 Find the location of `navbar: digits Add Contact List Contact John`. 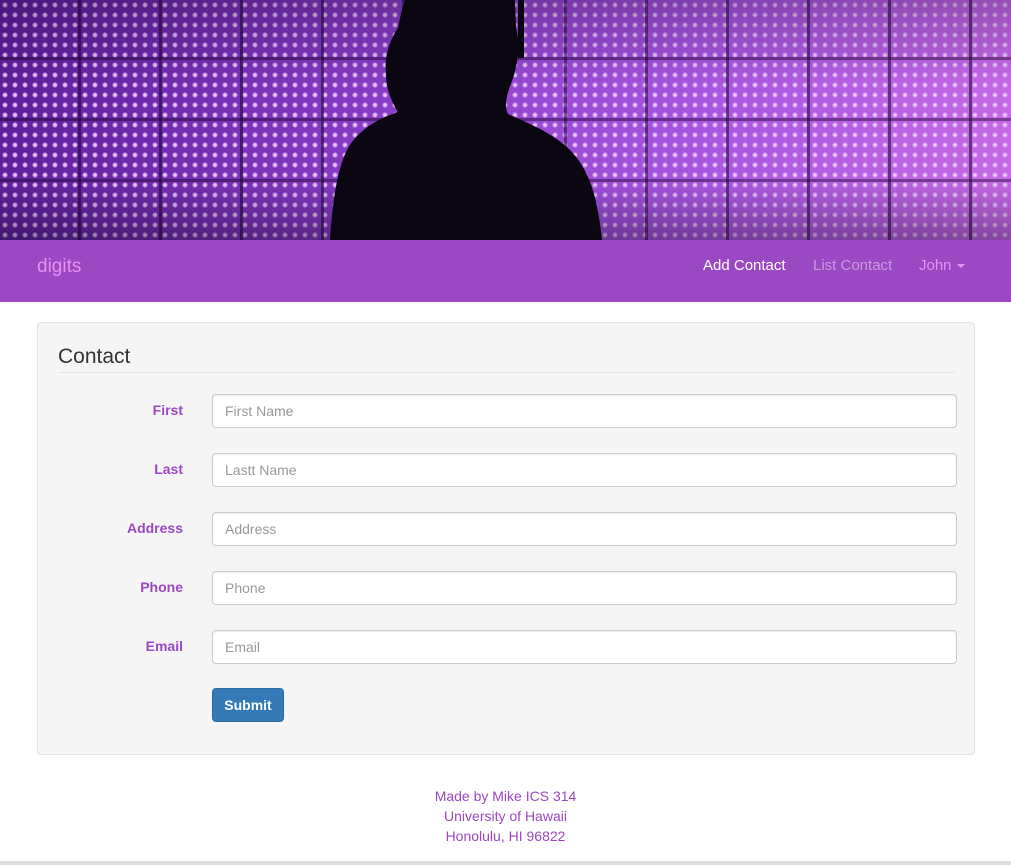

navbar: digits Add Contact List Contact John is located at coordinates (505, 271).